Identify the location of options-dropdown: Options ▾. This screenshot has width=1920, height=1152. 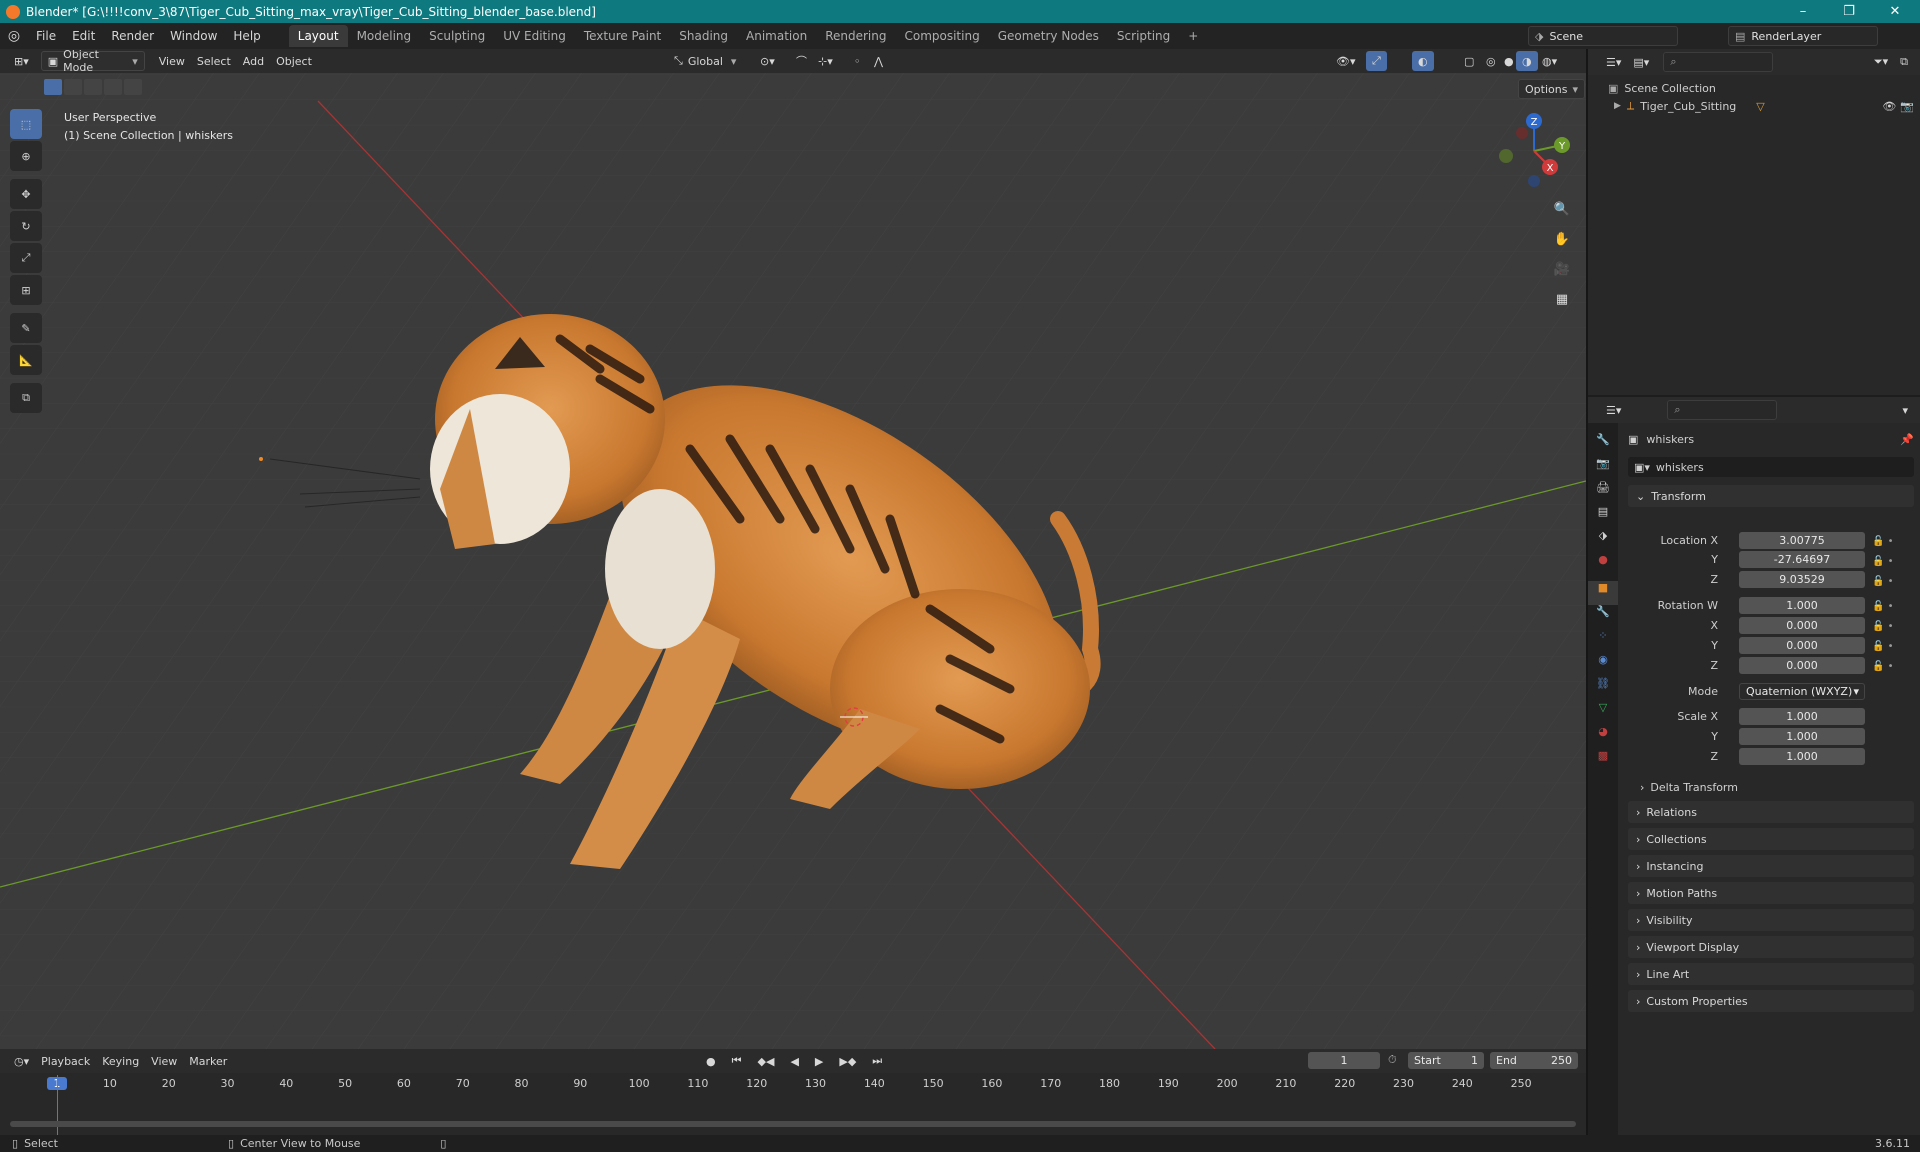
(1551, 89).